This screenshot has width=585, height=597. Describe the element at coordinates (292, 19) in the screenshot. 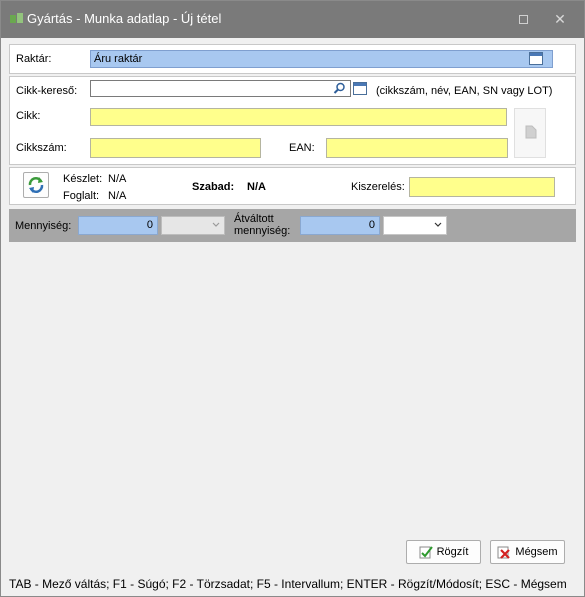

I see `title-bar: Gyártás - Munka adatlap - Új tétel ✕` at that location.